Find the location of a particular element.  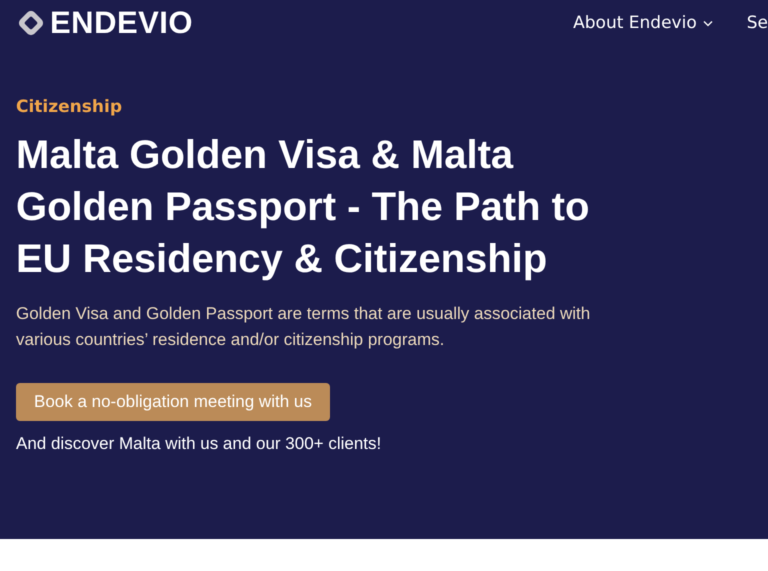

category-label: Citizenship is located at coordinates (70, 107).